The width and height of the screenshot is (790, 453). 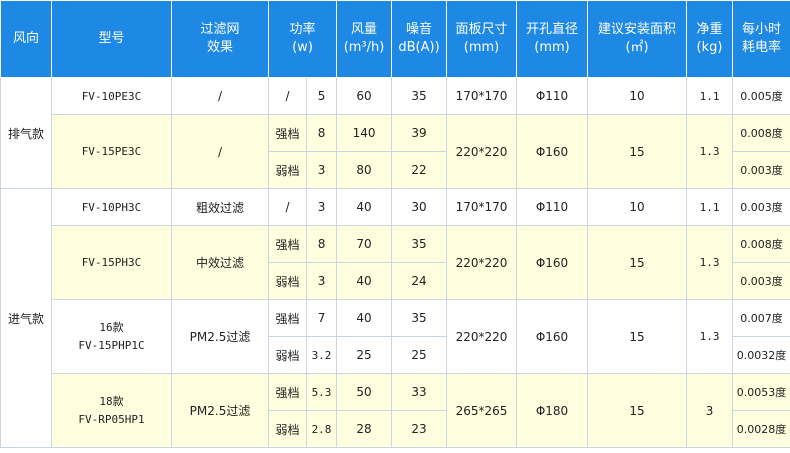 I want to click on noise-cell: 22, so click(x=419, y=170).